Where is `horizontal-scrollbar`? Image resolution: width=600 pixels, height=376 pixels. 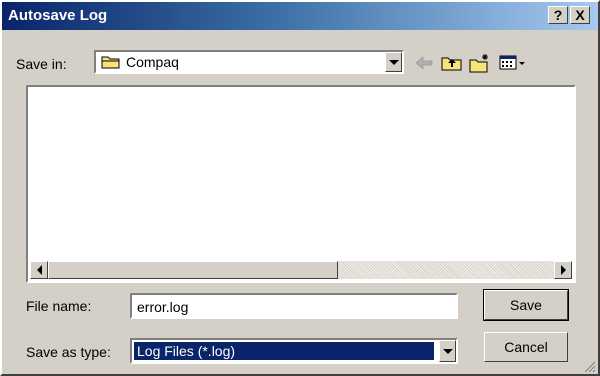
horizontal-scrollbar is located at coordinates (301, 270).